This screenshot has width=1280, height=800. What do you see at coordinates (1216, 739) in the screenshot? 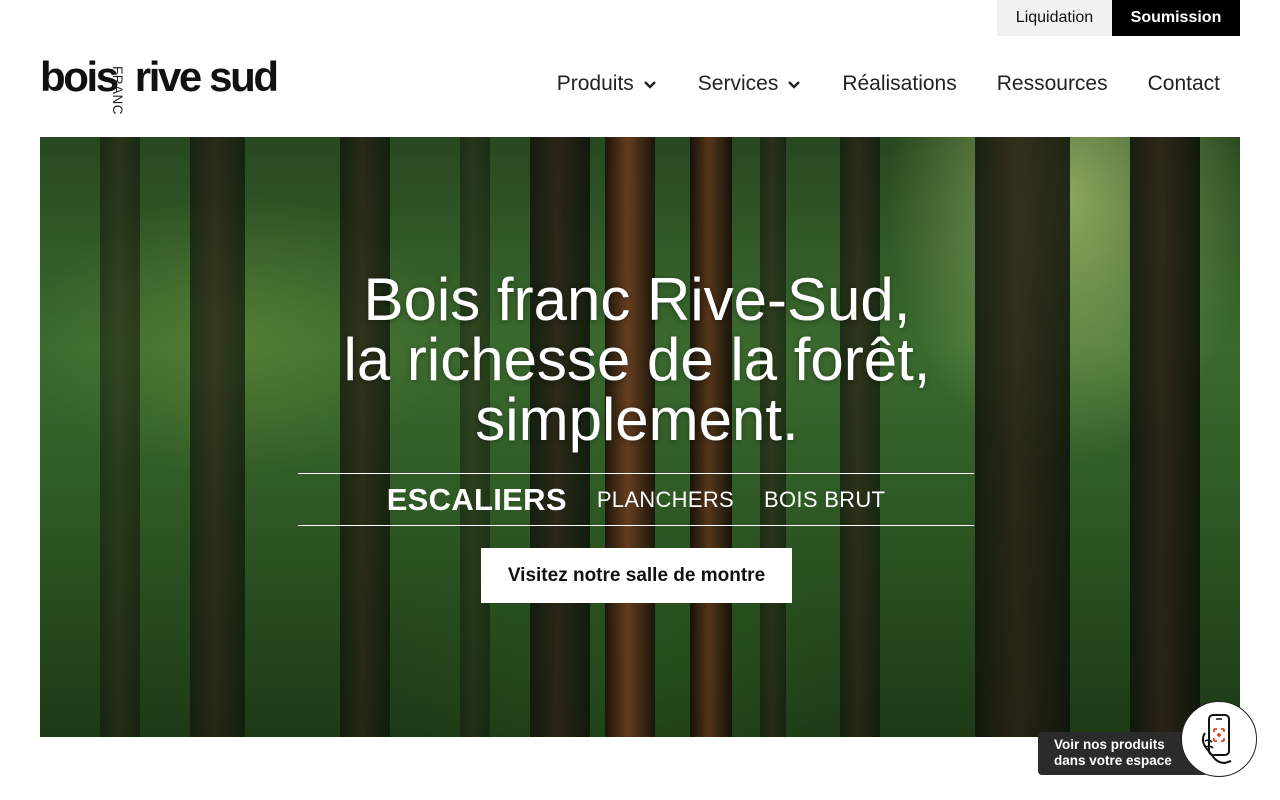
I see `phone-ar-icon` at bounding box center [1216, 739].